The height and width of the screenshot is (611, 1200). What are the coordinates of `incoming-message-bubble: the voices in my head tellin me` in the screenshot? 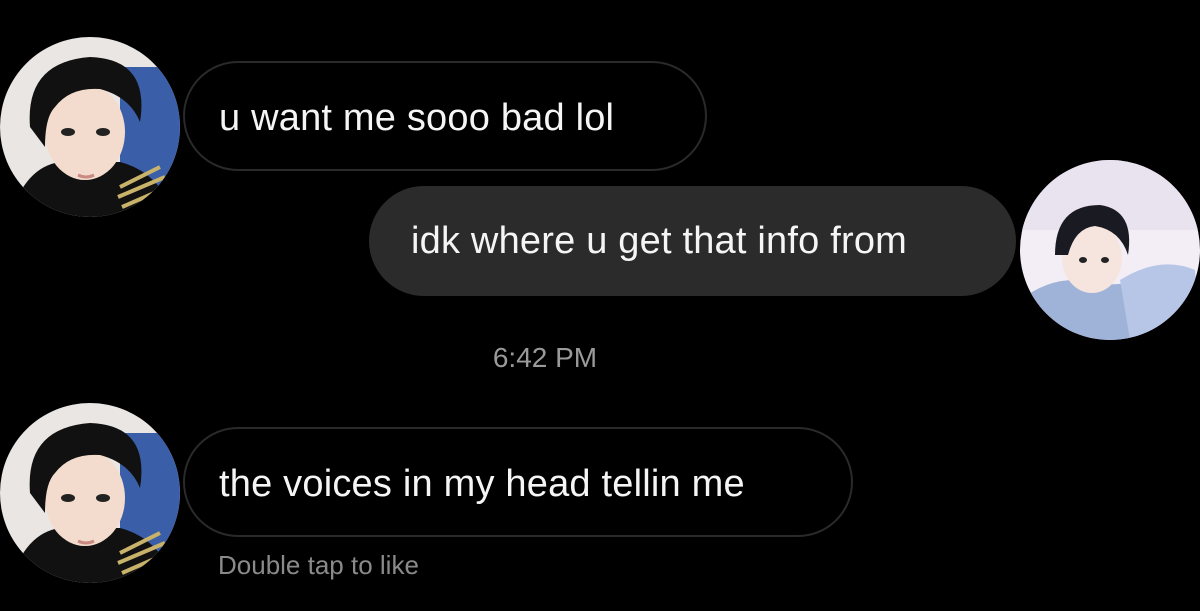 It's located at (518, 482).